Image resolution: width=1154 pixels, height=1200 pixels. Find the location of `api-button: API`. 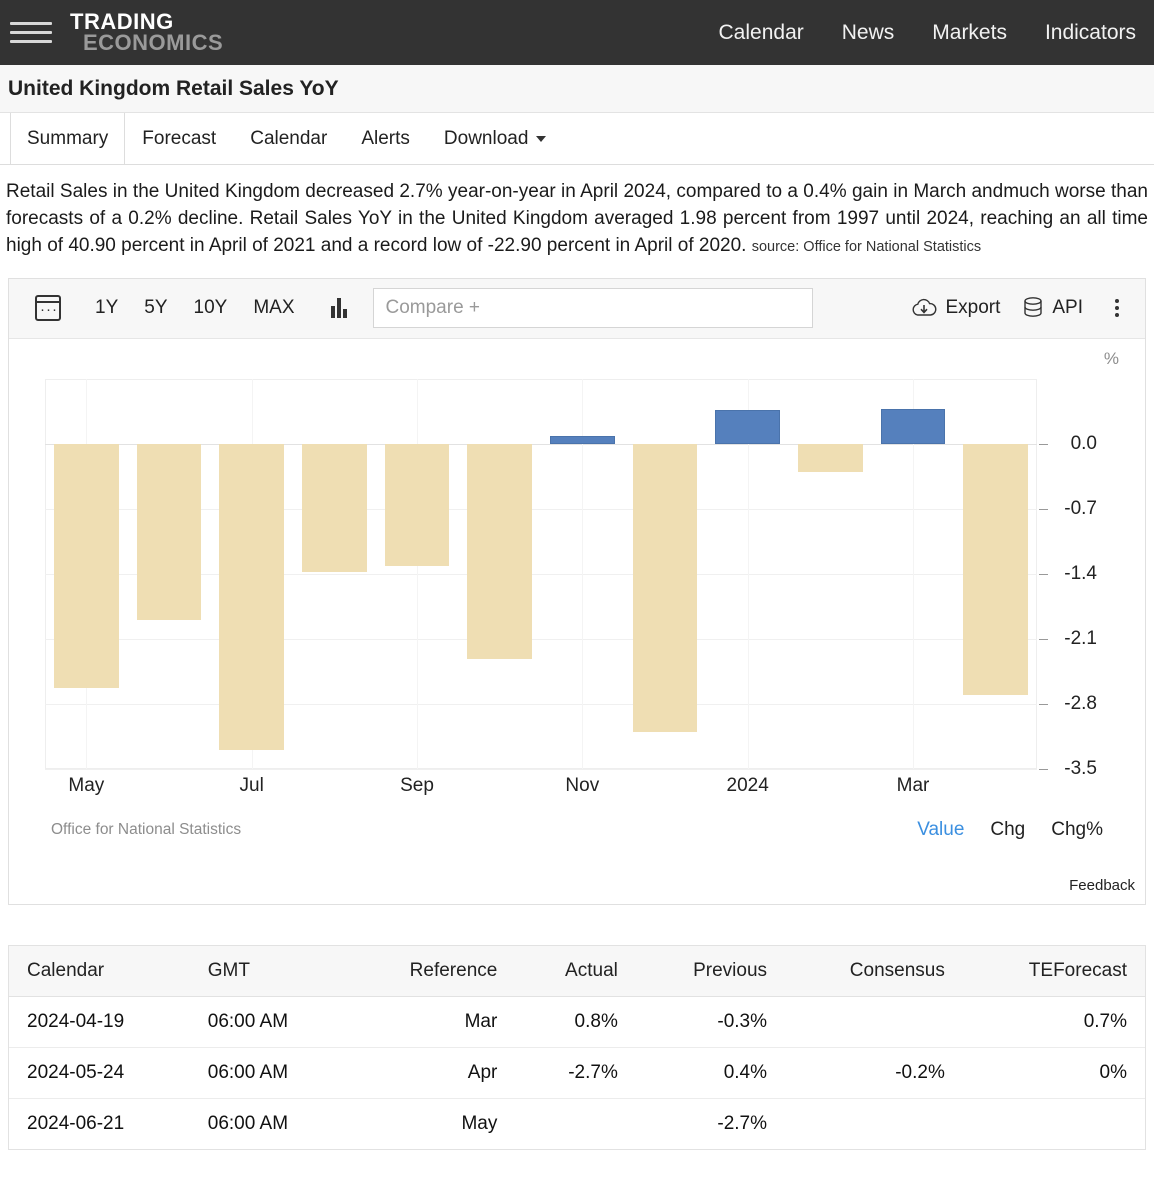

api-button: API is located at coordinates (1052, 308).